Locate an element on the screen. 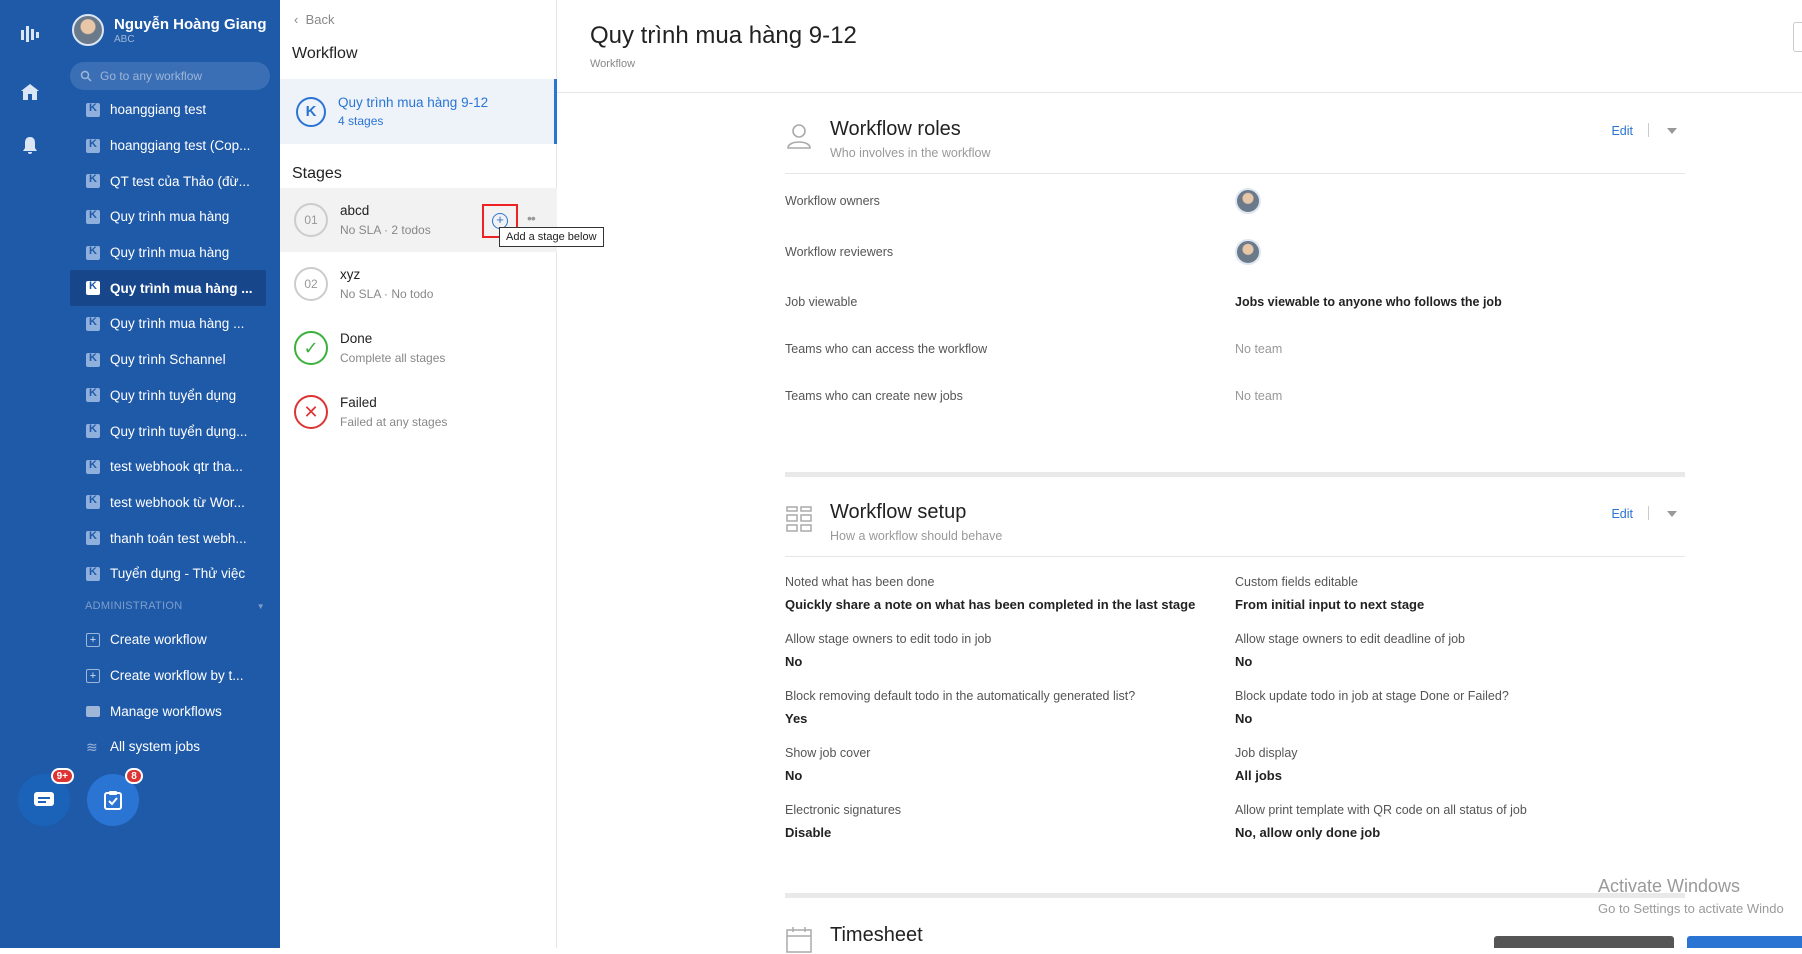  sidebar-workflow-label: Quy trình Schannel is located at coordinates (168, 360).